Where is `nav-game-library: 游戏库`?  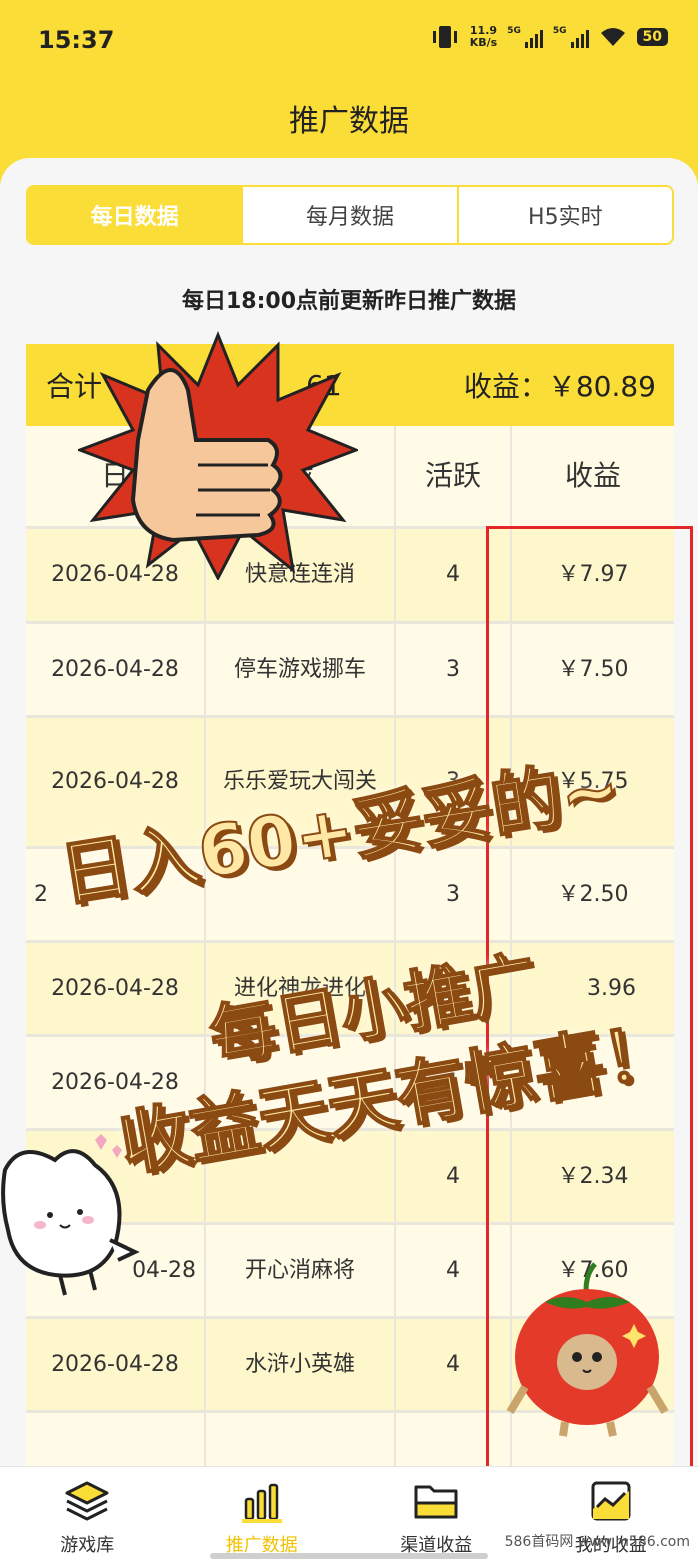 nav-game-library: 游戏库 is located at coordinates (87, 1514).